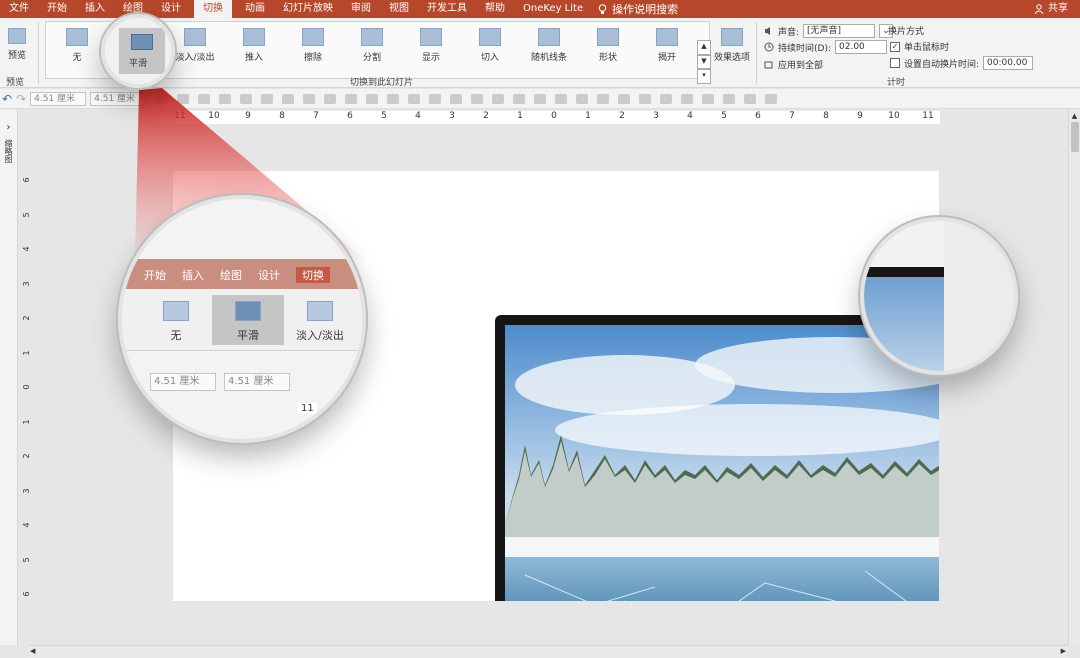 The width and height of the screenshot is (1080, 658). I want to click on transition-item: 推入, so click(254, 49).